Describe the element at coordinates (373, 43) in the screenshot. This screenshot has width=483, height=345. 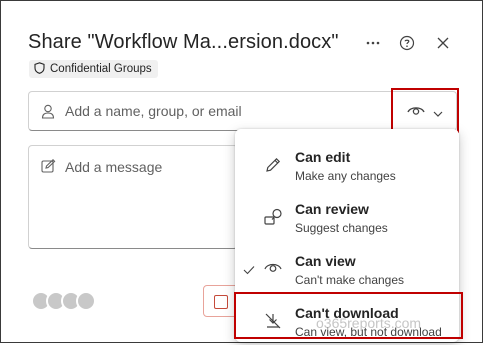
I see `more-options-icon` at that location.